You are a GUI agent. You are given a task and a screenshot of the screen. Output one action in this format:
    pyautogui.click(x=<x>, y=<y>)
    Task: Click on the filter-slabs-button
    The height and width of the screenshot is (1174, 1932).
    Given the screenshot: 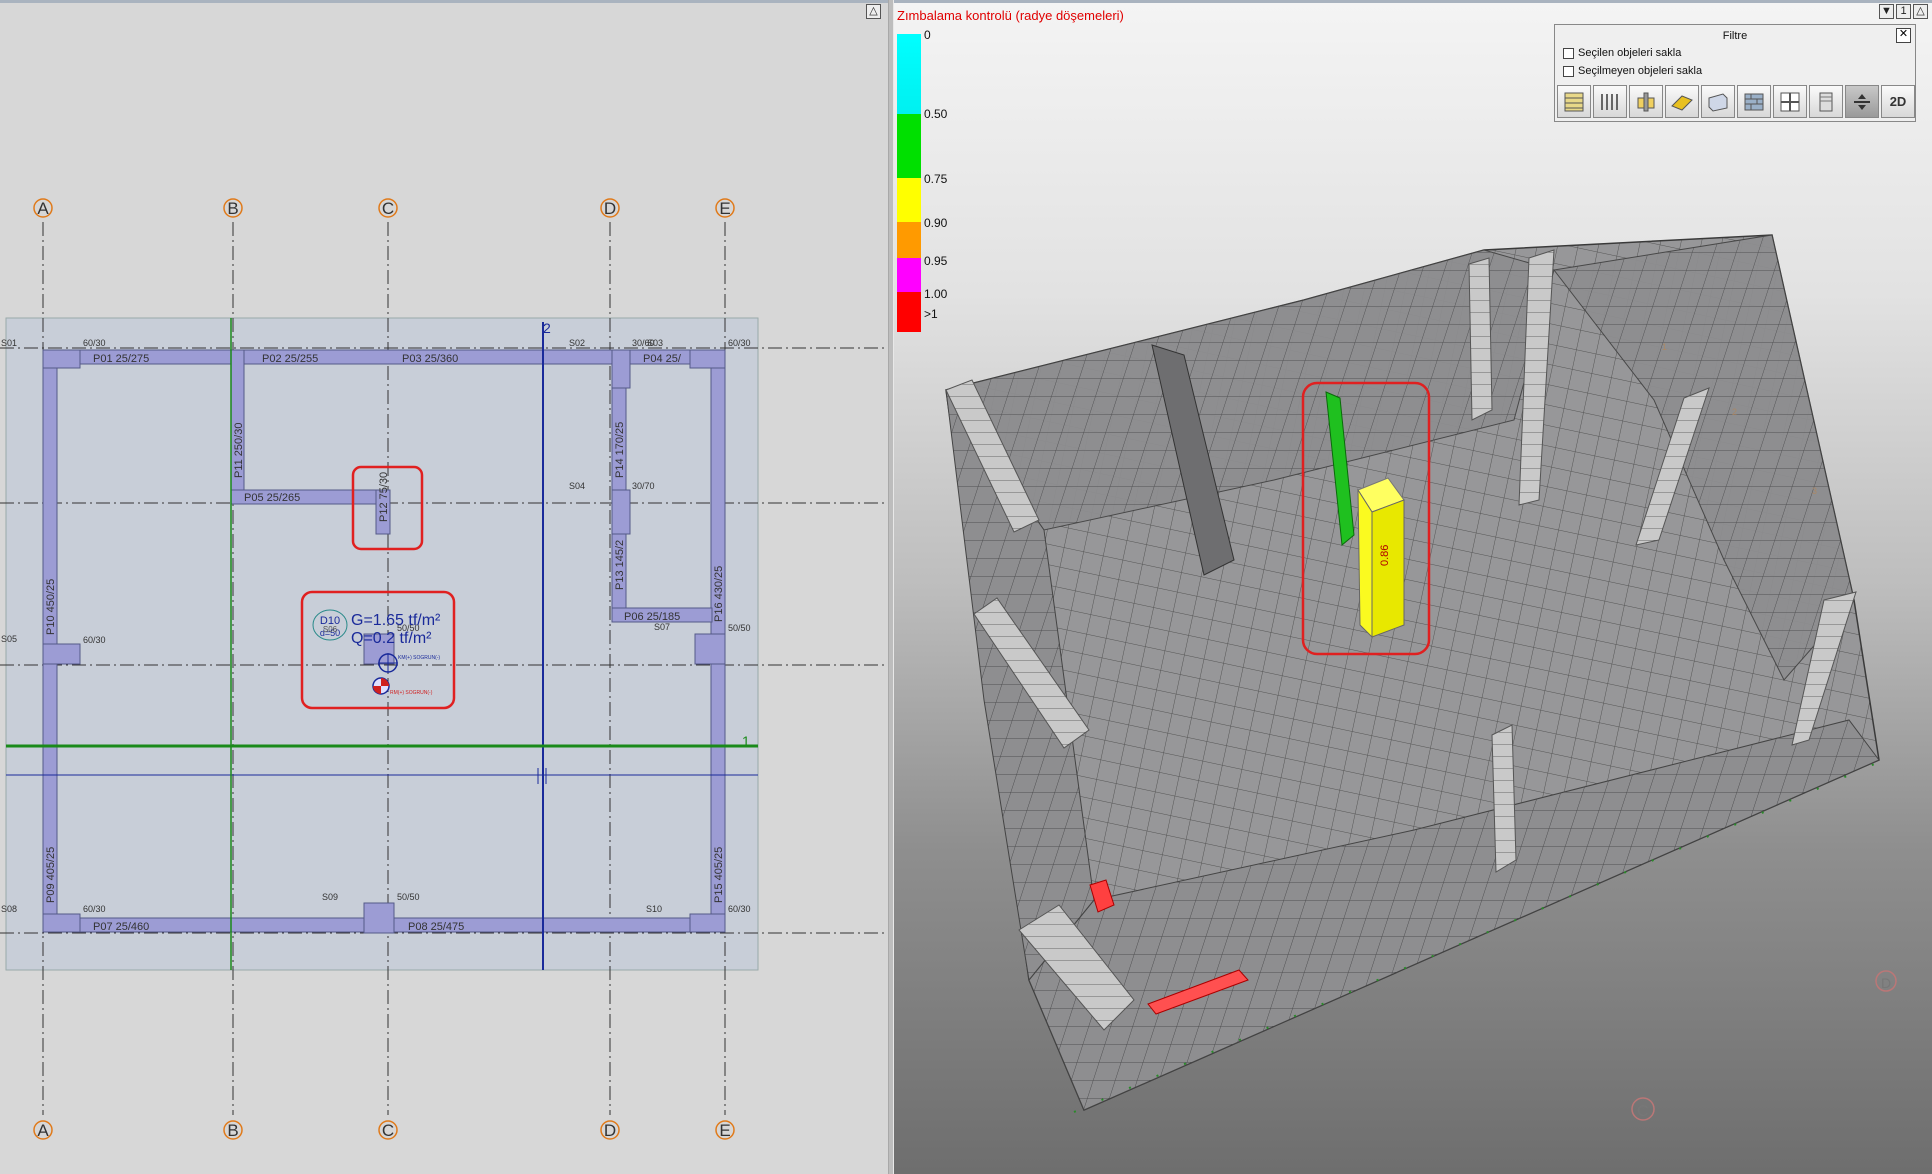 What is the action you would take?
    pyautogui.click(x=1682, y=101)
    